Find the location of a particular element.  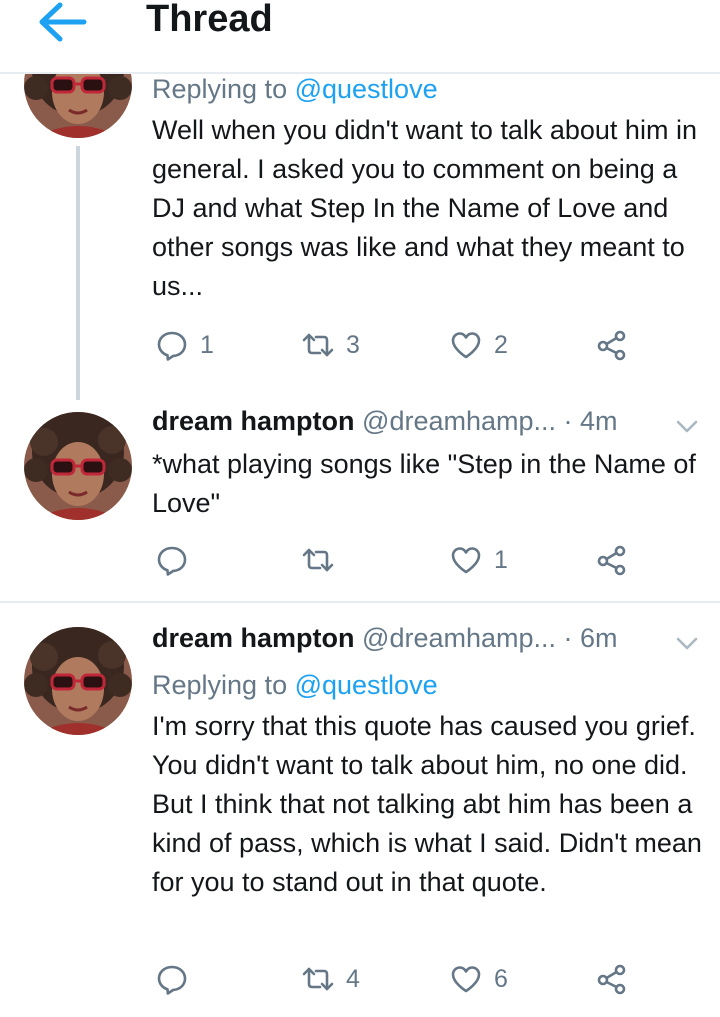

like-count: 6 is located at coordinates (501, 978).